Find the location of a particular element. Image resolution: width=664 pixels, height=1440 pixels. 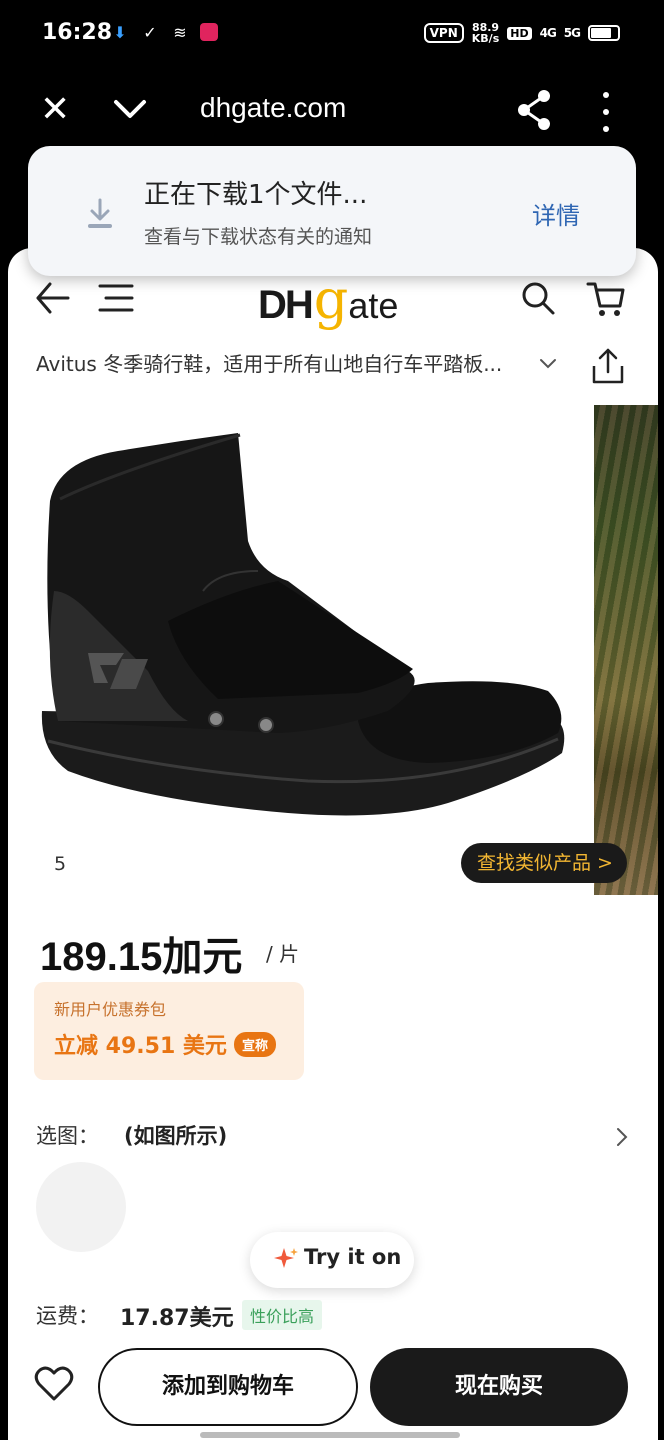

network-speed: 88.9 KB/s is located at coordinates (485, 33).